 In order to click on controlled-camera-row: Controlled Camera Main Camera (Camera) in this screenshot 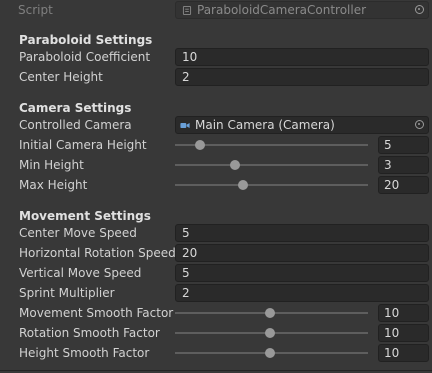, I will do `click(216, 125)`.